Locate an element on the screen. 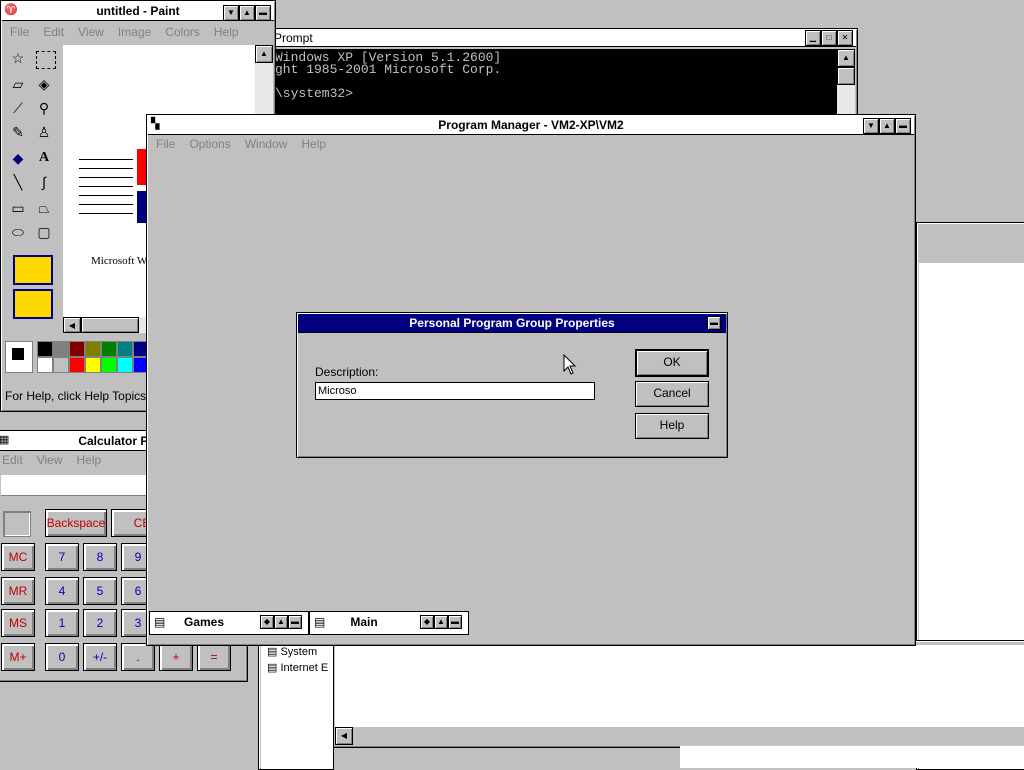  dialog-system-menu-button: ▬ is located at coordinates (714, 323).